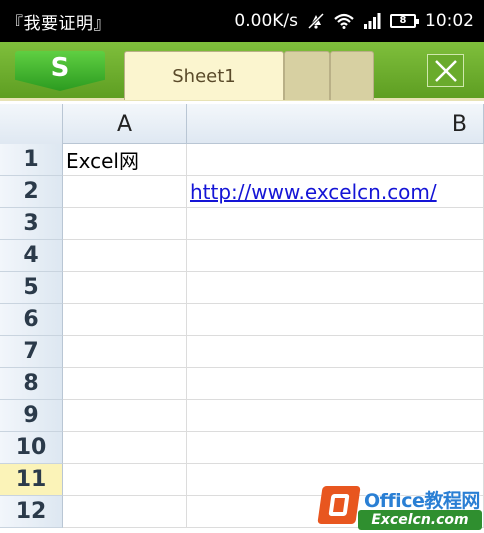 This screenshot has height=533, width=484. Describe the element at coordinates (31, 352) in the screenshot. I see `row-header: 7` at that location.